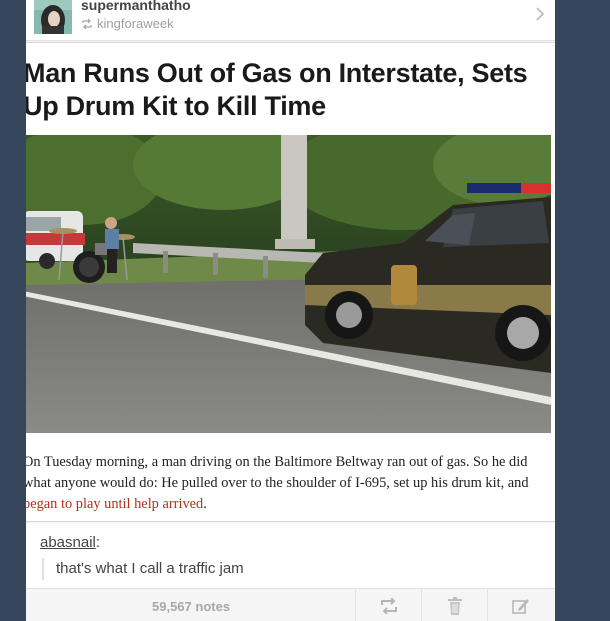 This screenshot has width=610, height=621. Describe the element at coordinates (135, 23) in the screenshot. I see `reblogged-from-name: kingforaweek` at that location.